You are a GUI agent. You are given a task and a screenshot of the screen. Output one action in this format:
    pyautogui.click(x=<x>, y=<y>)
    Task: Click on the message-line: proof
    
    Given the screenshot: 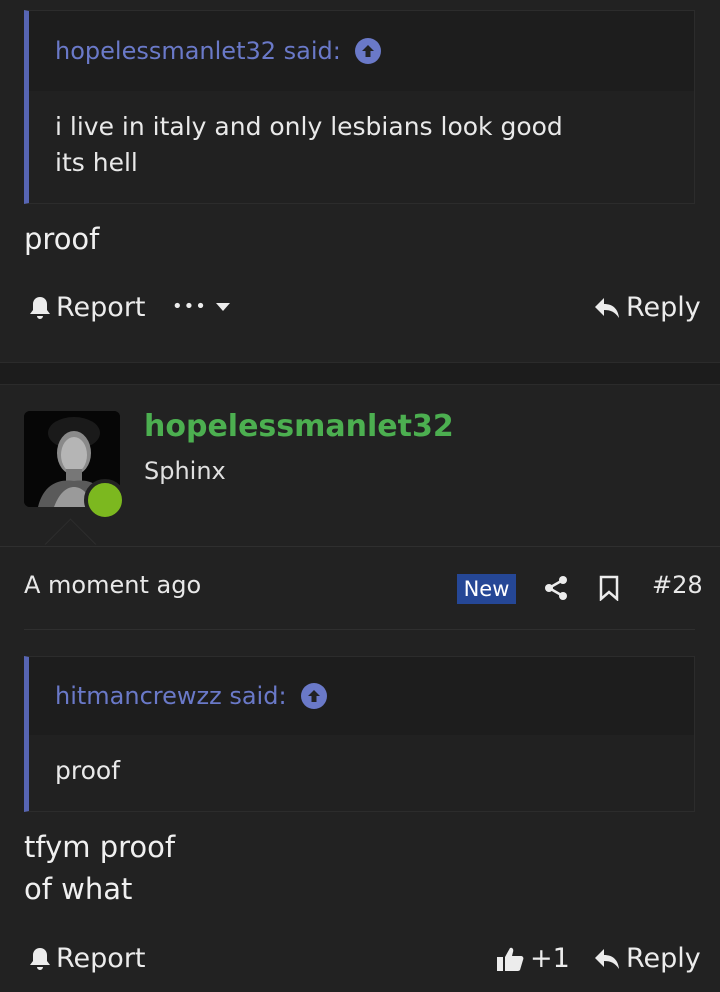 What is the action you would take?
    pyautogui.click(x=62, y=239)
    